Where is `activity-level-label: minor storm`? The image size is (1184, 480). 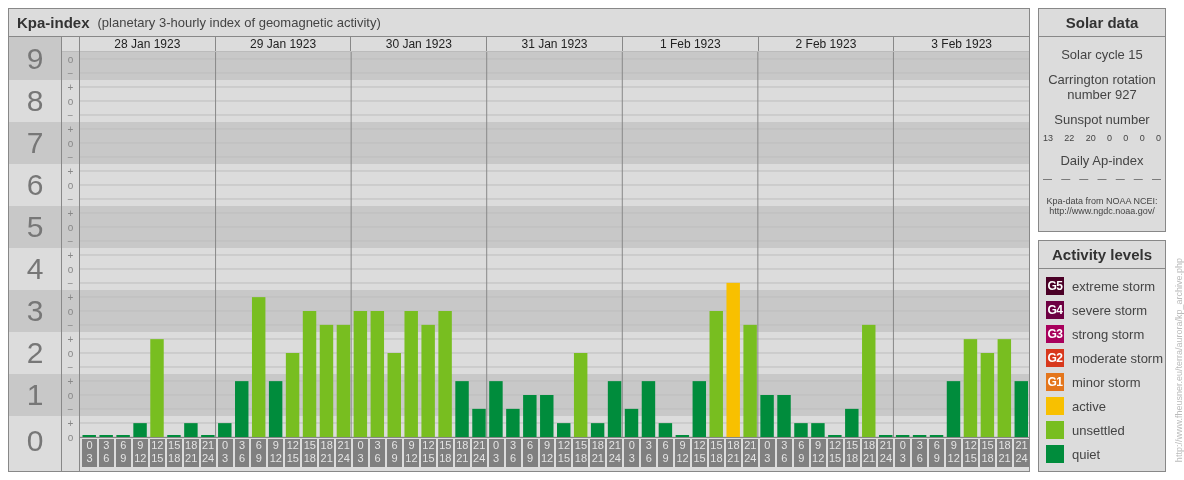
activity-level-label: minor storm is located at coordinates (1106, 382).